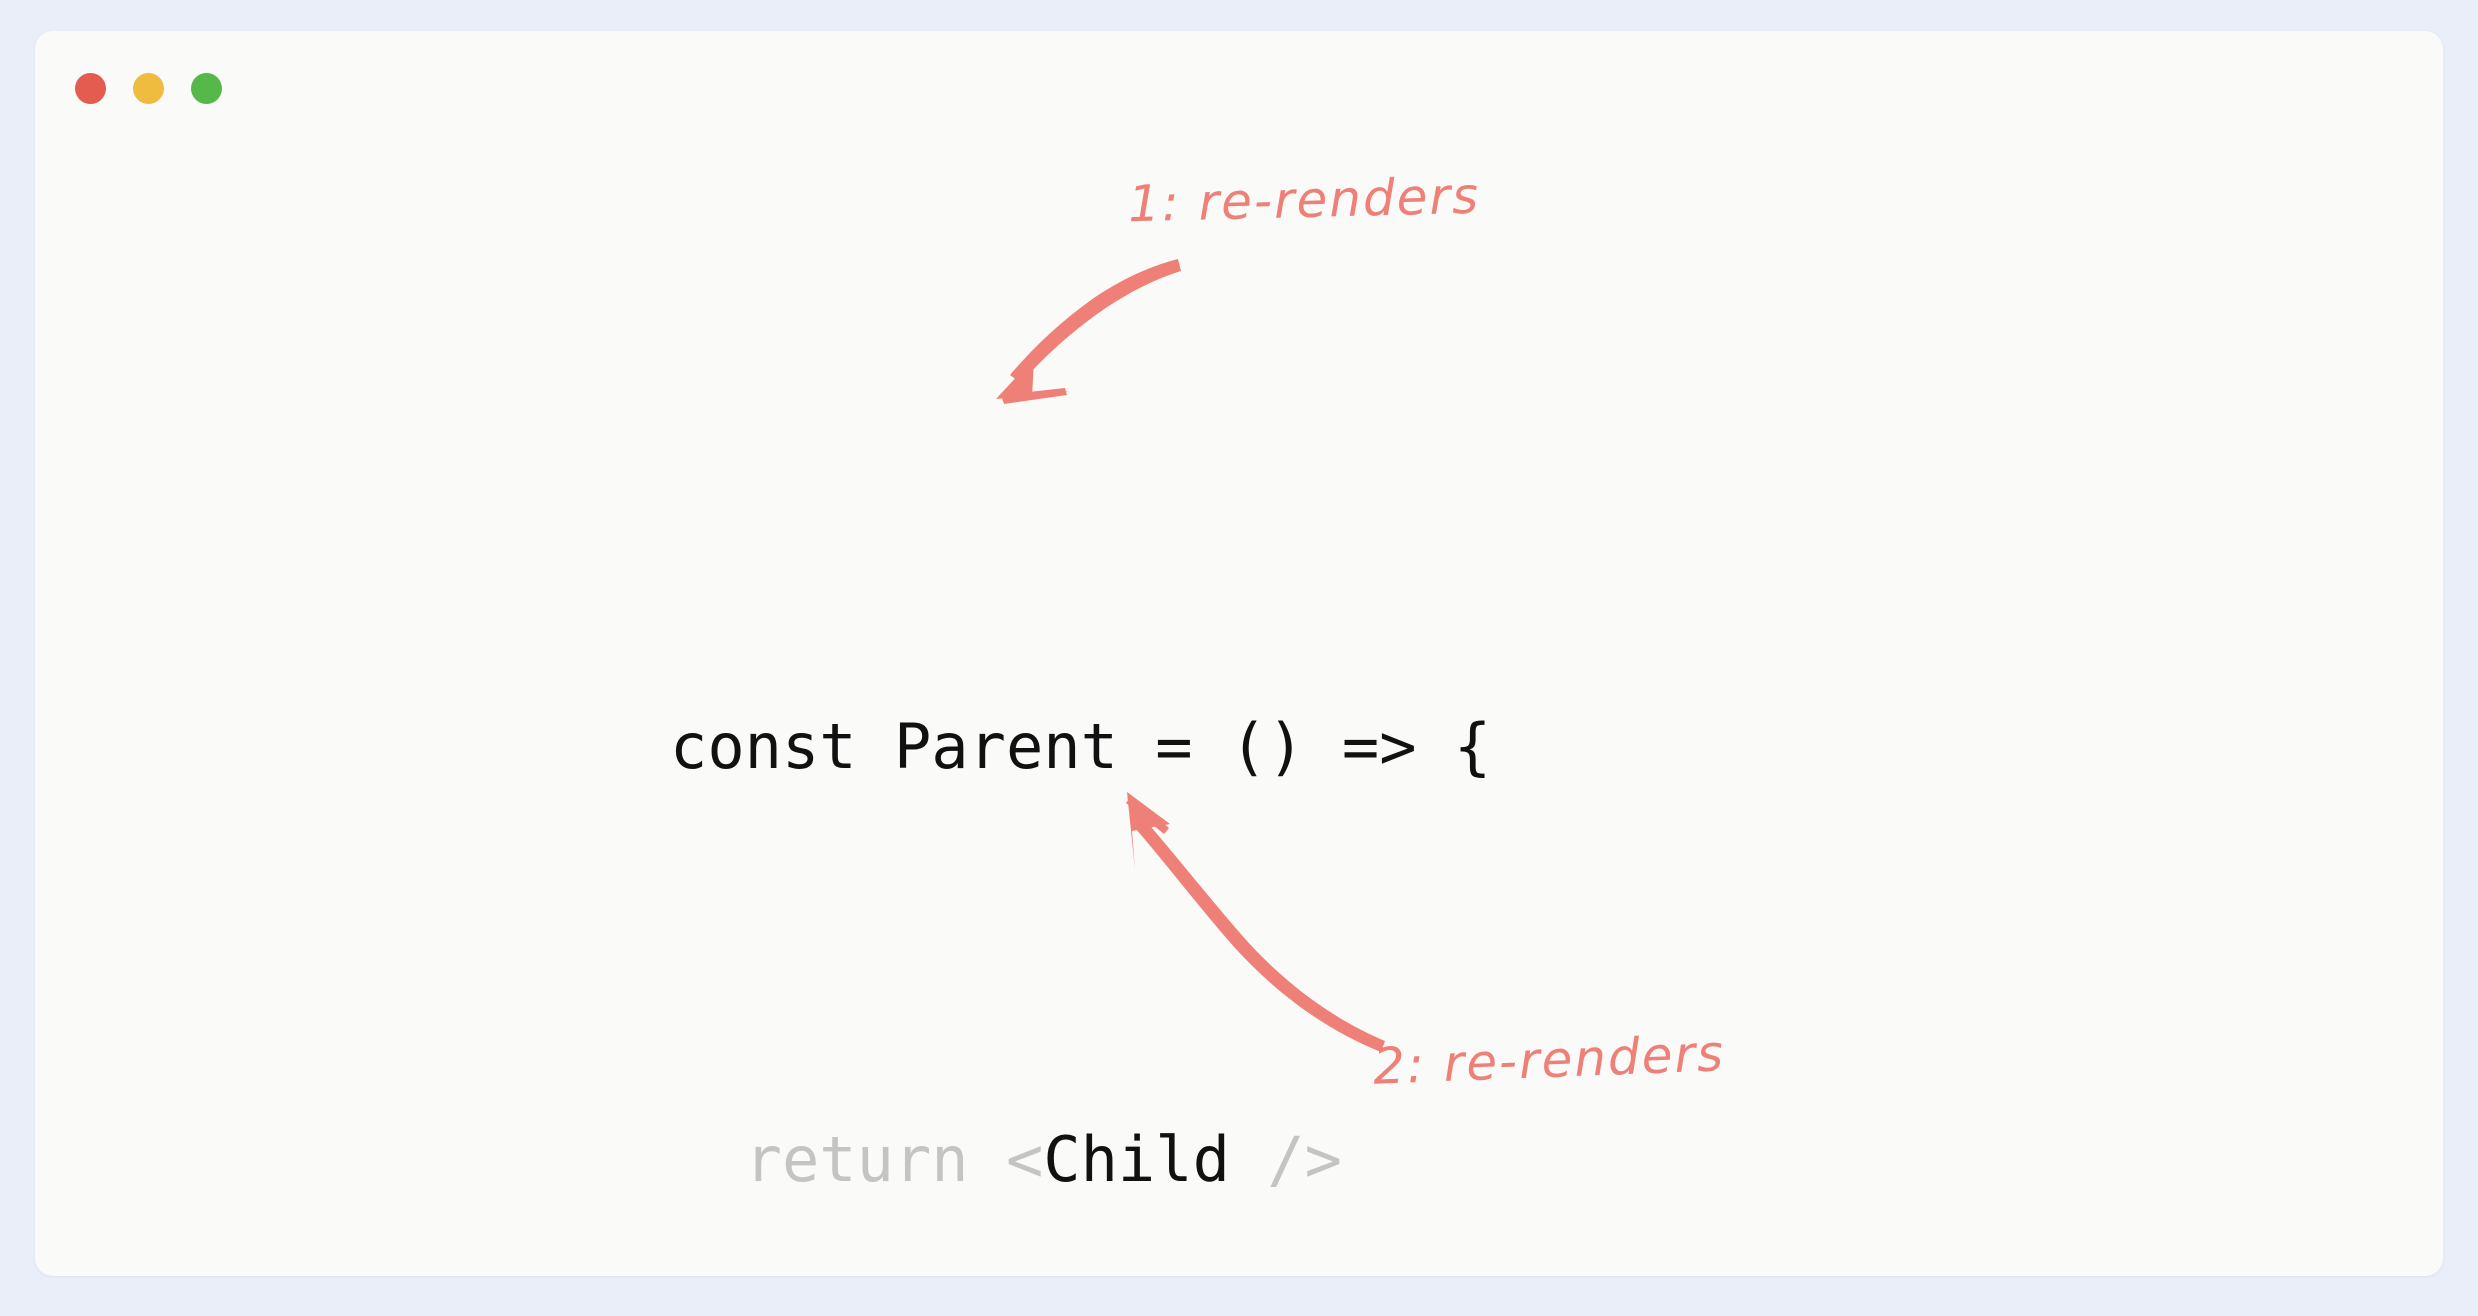 The image size is (2478, 1316). What do you see at coordinates (1024, 1159) in the screenshot?
I see `code-token-open-bracket: <` at bounding box center [1024, 1159].